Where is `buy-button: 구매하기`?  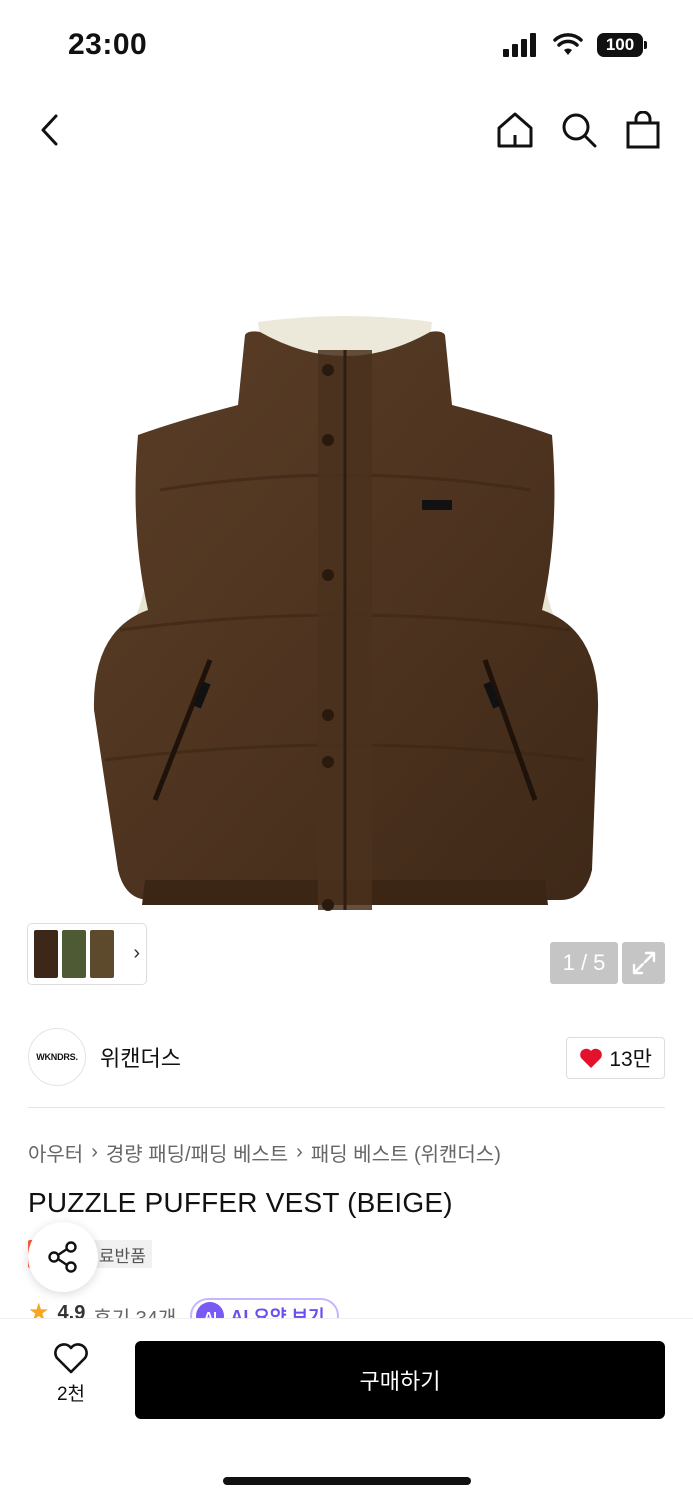
buy-button: 구매하기 is located at coordinates (400, 1380).